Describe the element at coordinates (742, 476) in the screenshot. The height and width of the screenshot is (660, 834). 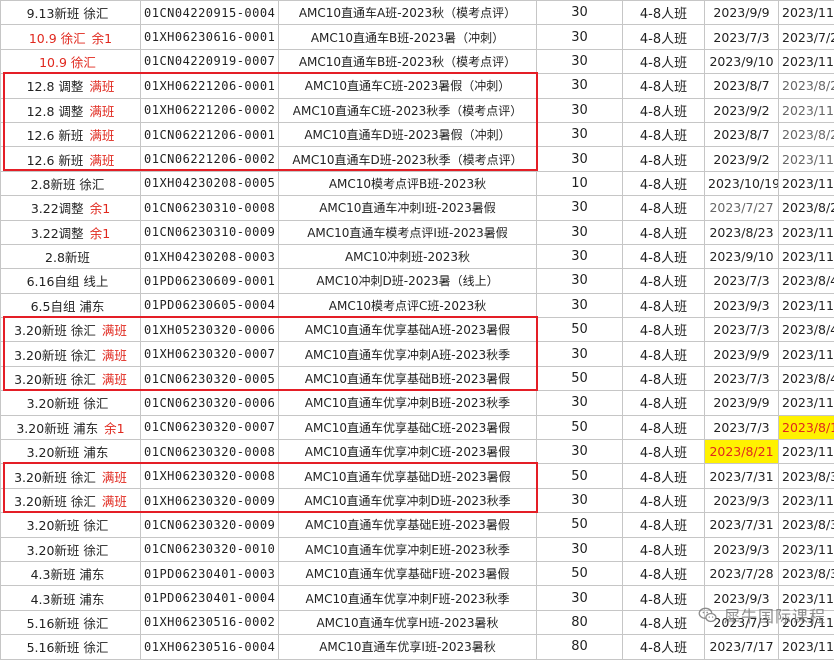
I see `start-date-cell: 2023/7/31` at that location.